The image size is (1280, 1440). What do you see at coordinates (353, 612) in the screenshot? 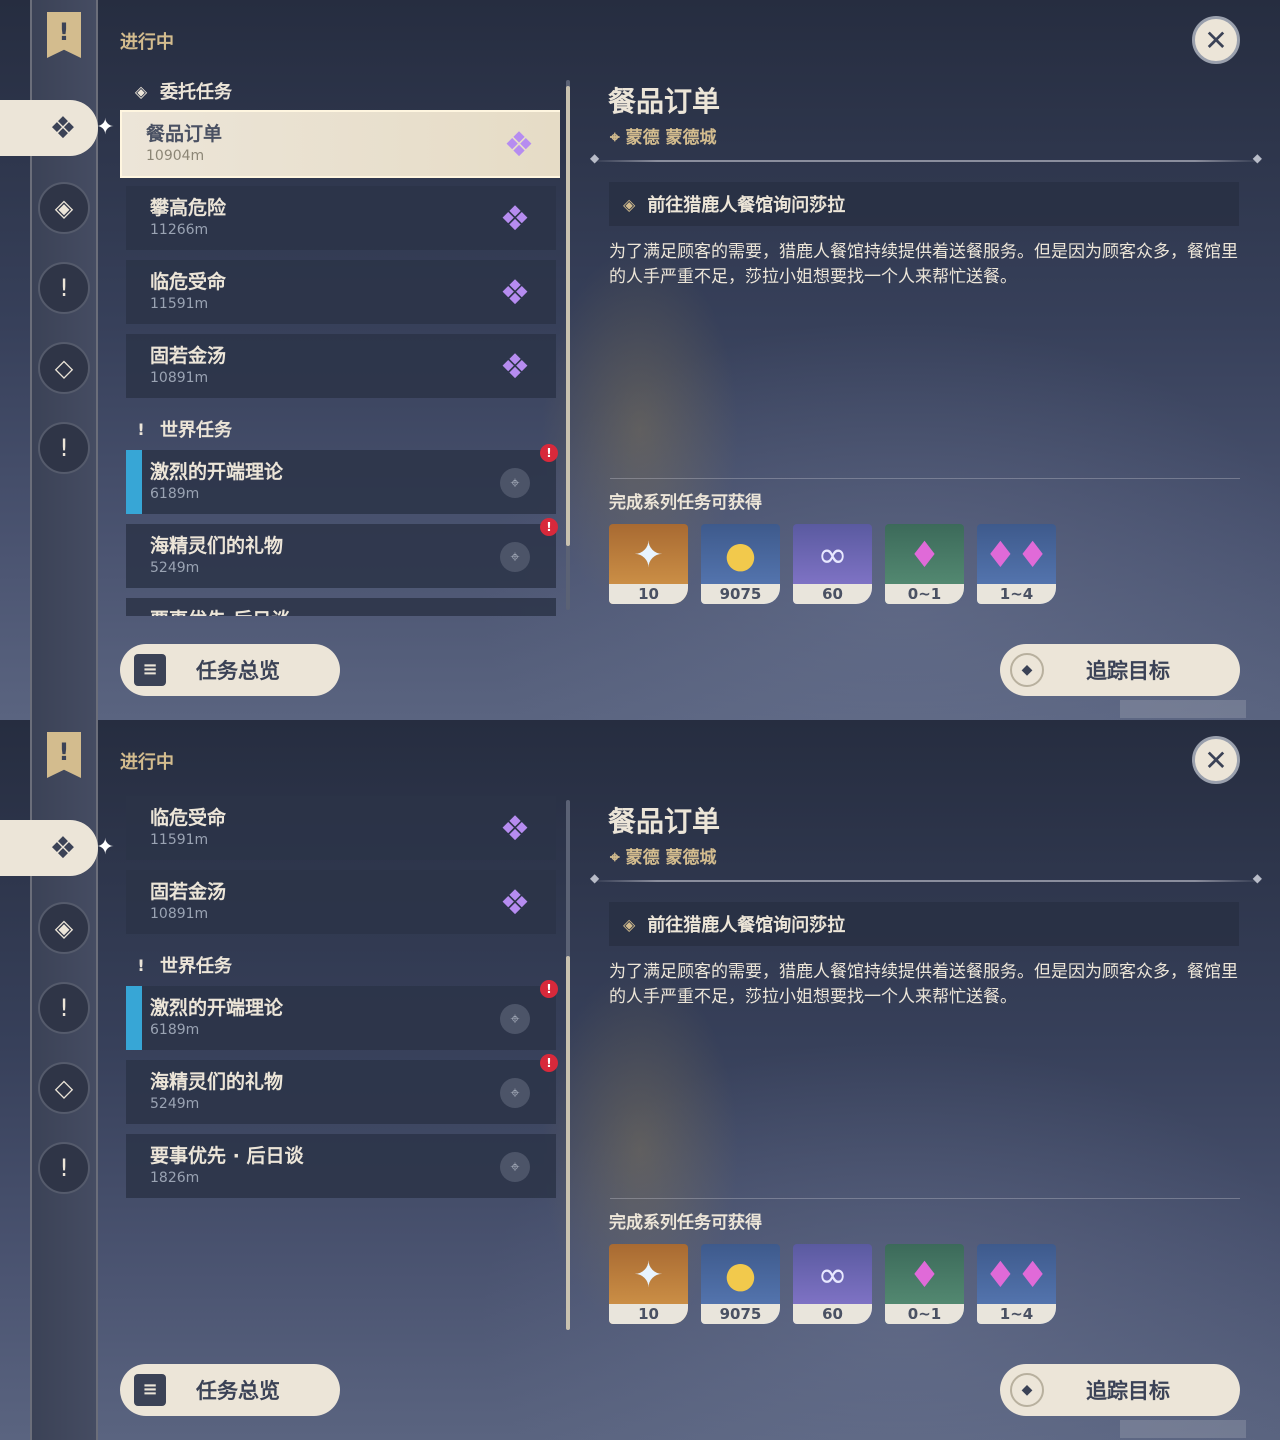
I see `quest-name: 要事优先·后日谈` at bounding box center [353, 612].